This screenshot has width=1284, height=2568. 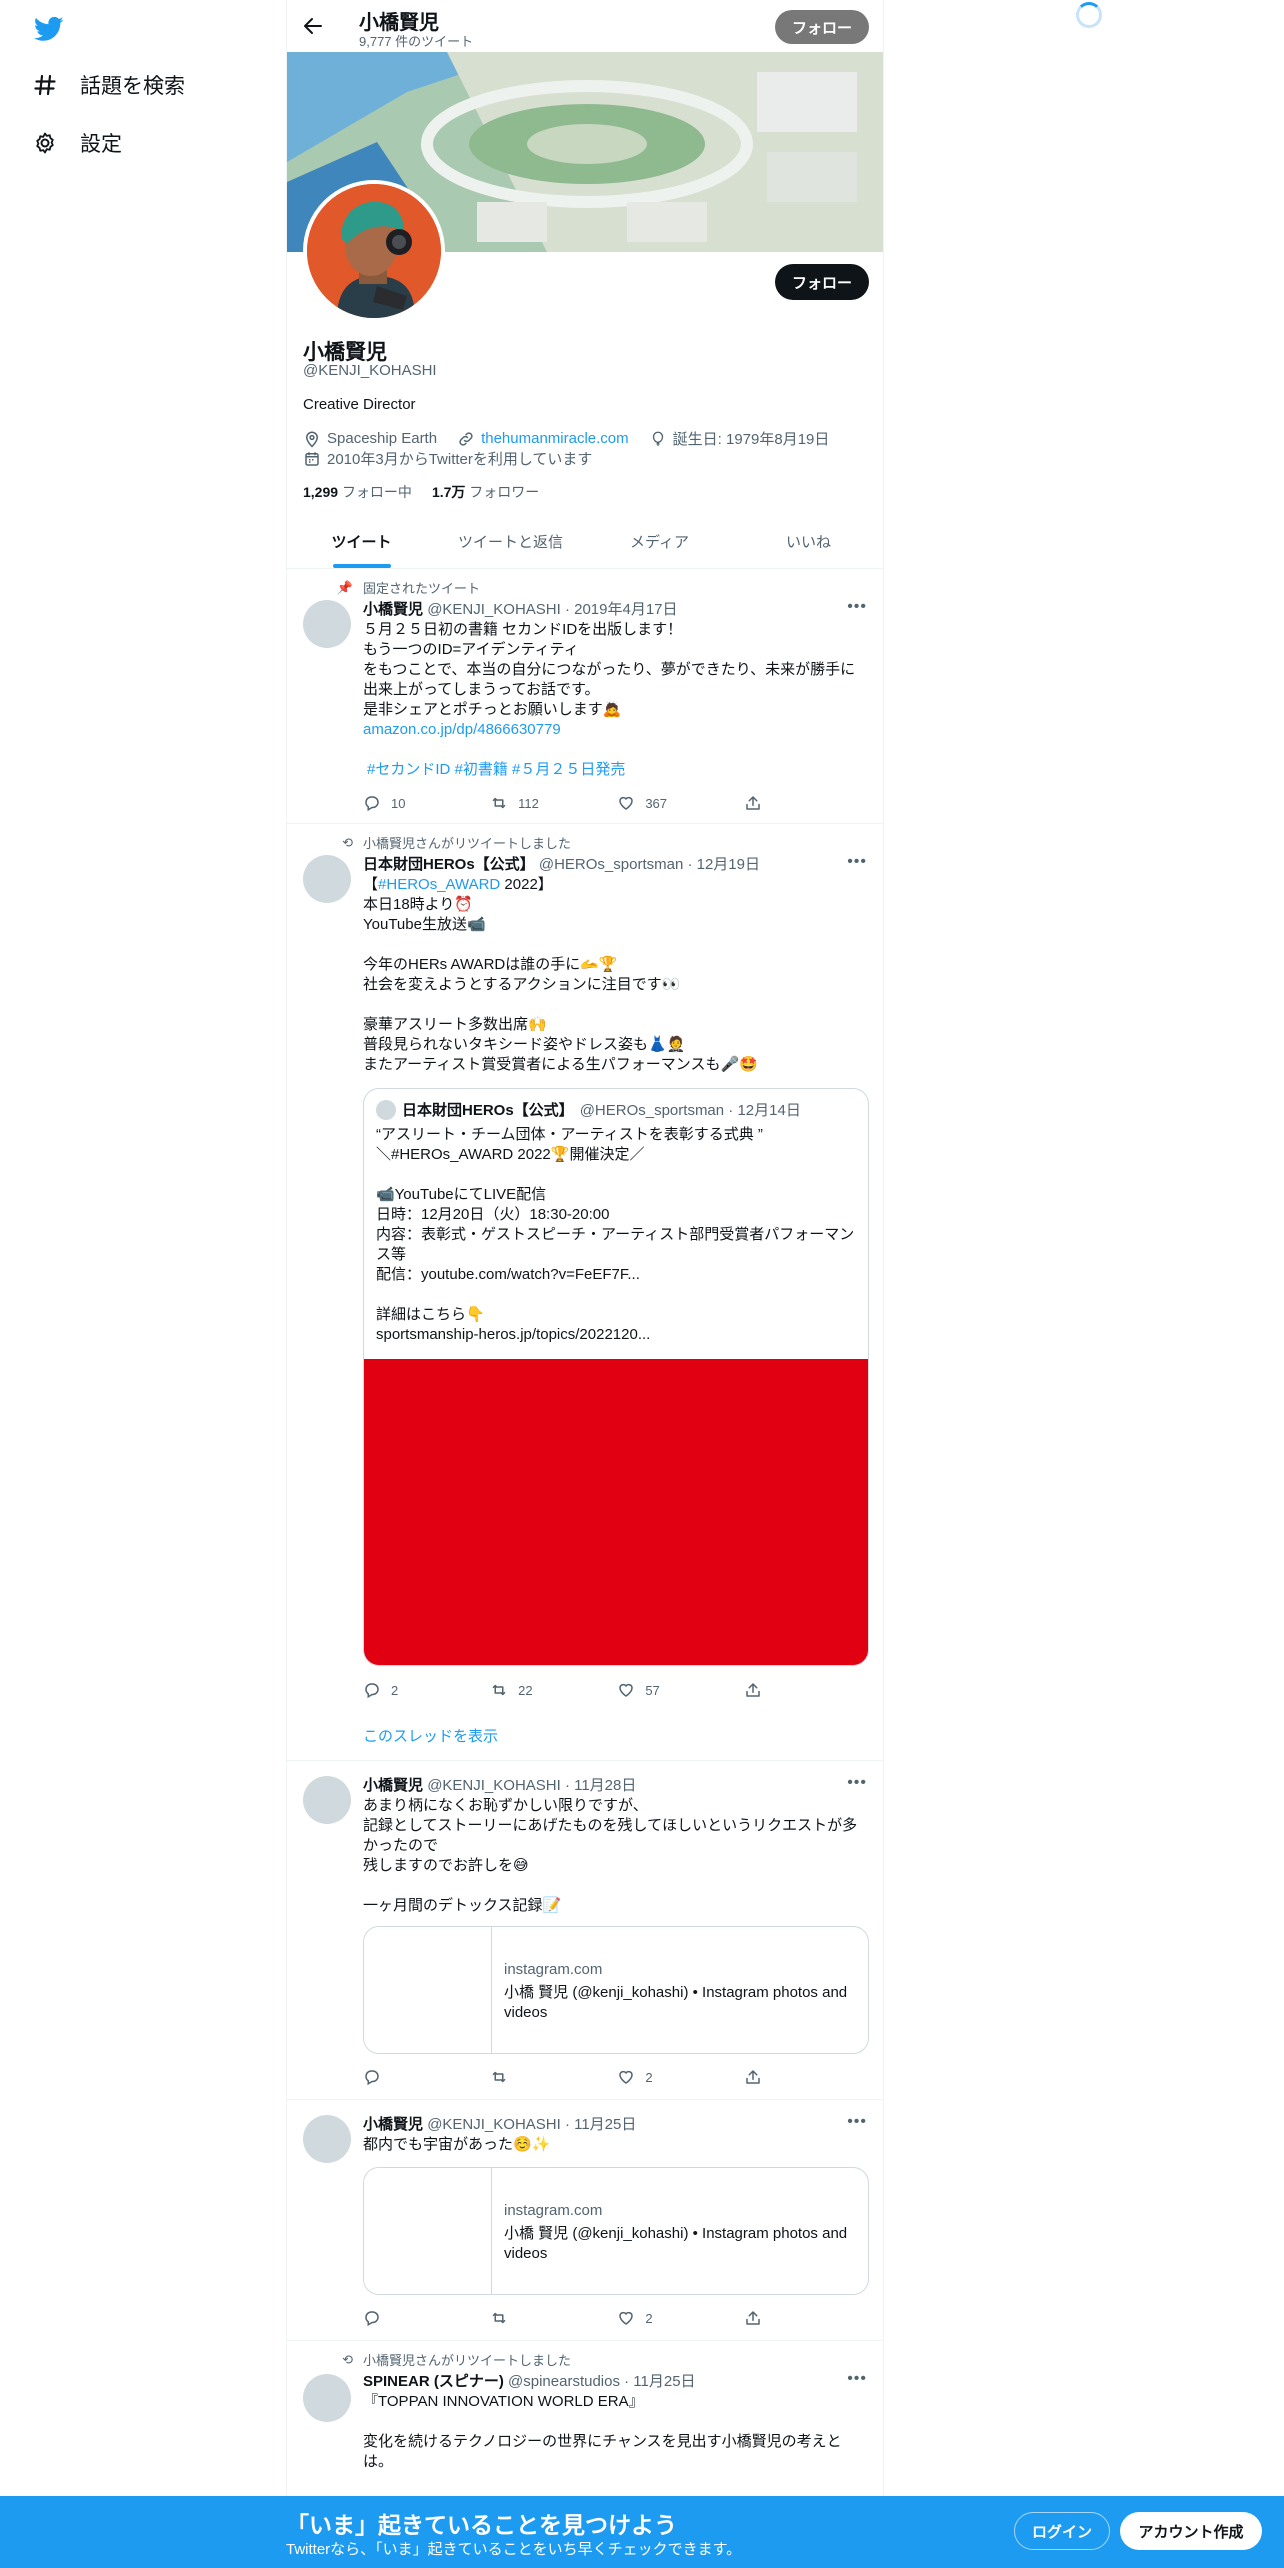 What do you see at coordinates (386, 1109) in the screenshot?
I see `quote-avatar` at bounding box center [386, 1109].